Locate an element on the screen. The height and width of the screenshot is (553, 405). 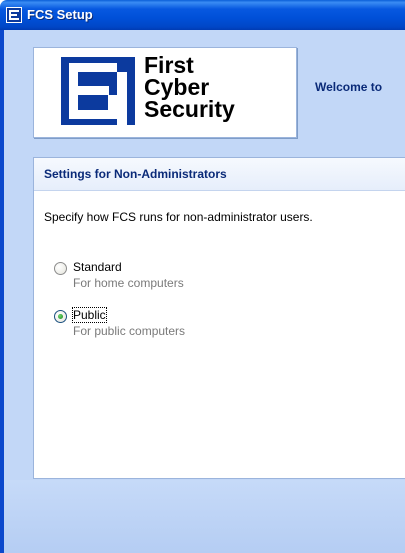
logo-line-cyber: Cyber is located at coordinates (177, 87).